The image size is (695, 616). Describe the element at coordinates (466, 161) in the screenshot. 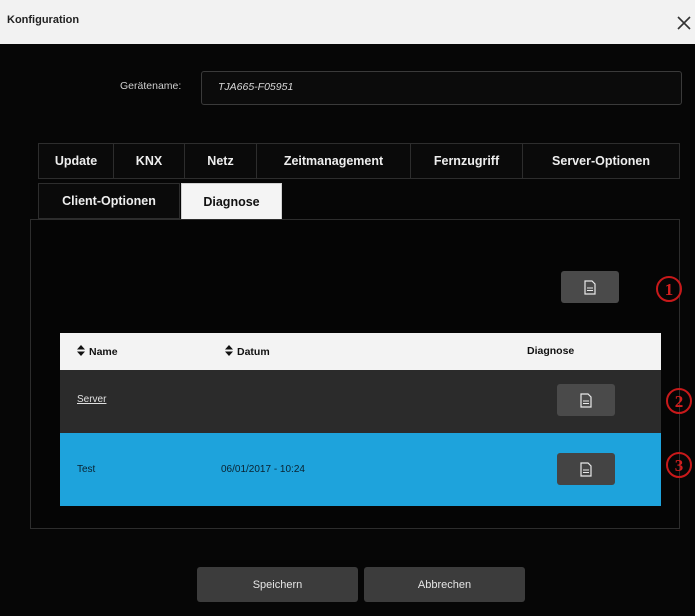

I see `tab-fernzugriff: Fernzugriff` at that location.